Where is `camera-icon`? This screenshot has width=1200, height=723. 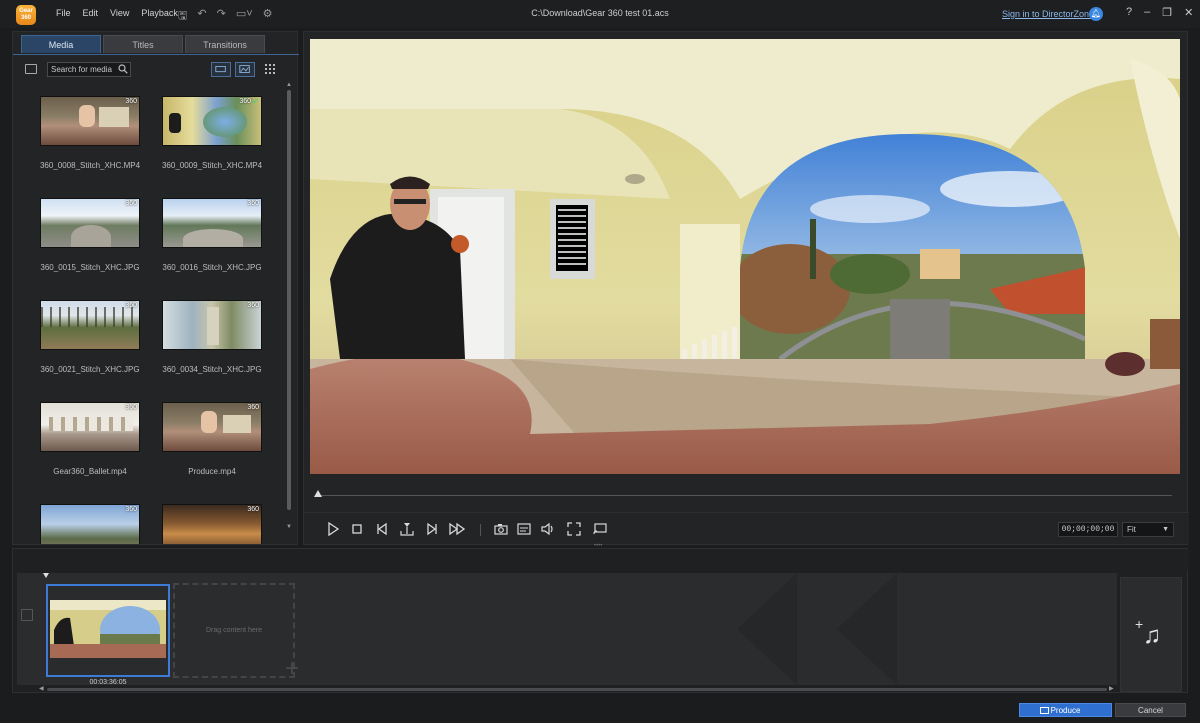 camera-icon is located at coordinates (501, 529).